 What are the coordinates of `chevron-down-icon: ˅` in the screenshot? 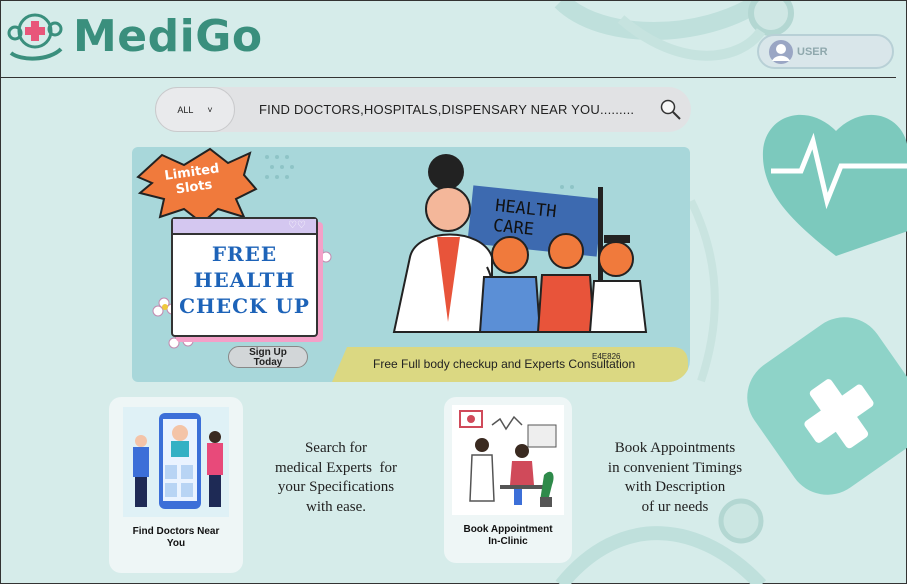 It's located at (210, 109).